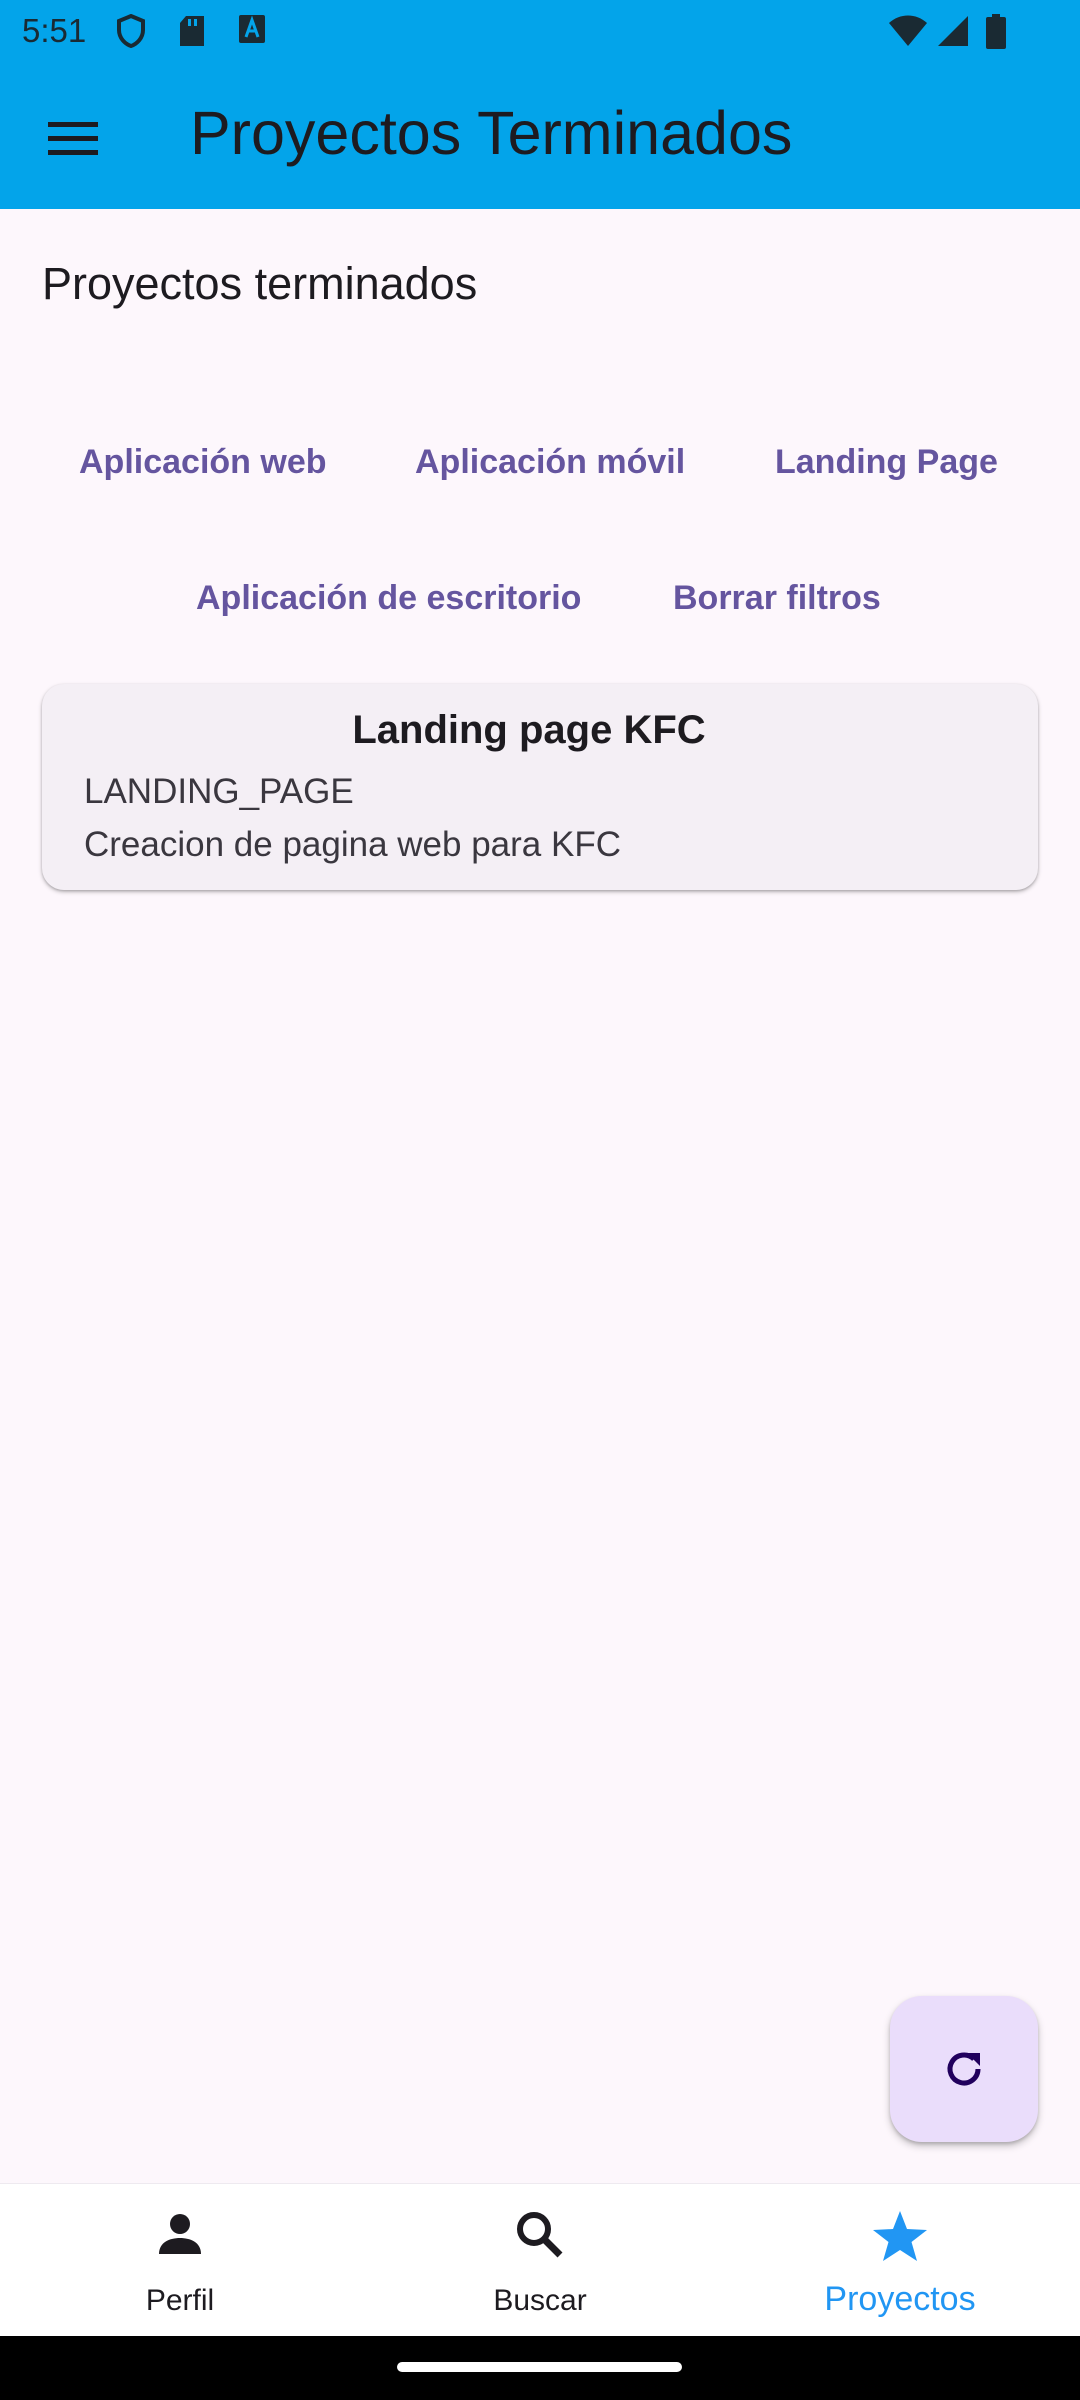 The image size is (1080, 2400). I want to click on page-title: Proyectos Terminados, so click(491, 133).